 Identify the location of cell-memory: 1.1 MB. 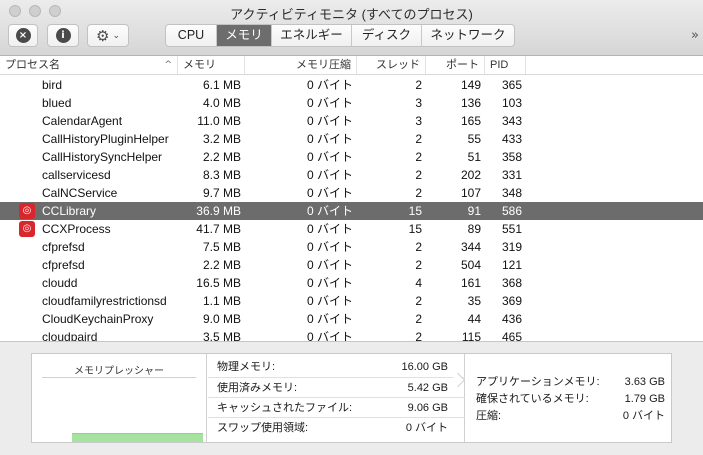
(221, 301).